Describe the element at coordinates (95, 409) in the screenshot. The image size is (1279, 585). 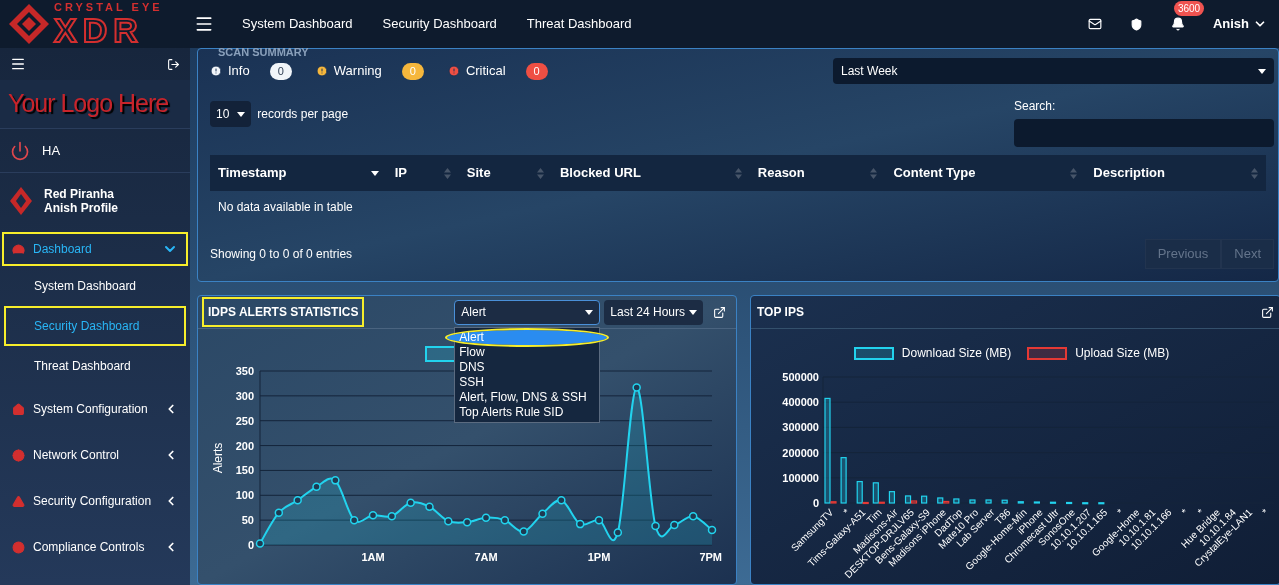
I see `sidebar-item: System Configuration` at that location.